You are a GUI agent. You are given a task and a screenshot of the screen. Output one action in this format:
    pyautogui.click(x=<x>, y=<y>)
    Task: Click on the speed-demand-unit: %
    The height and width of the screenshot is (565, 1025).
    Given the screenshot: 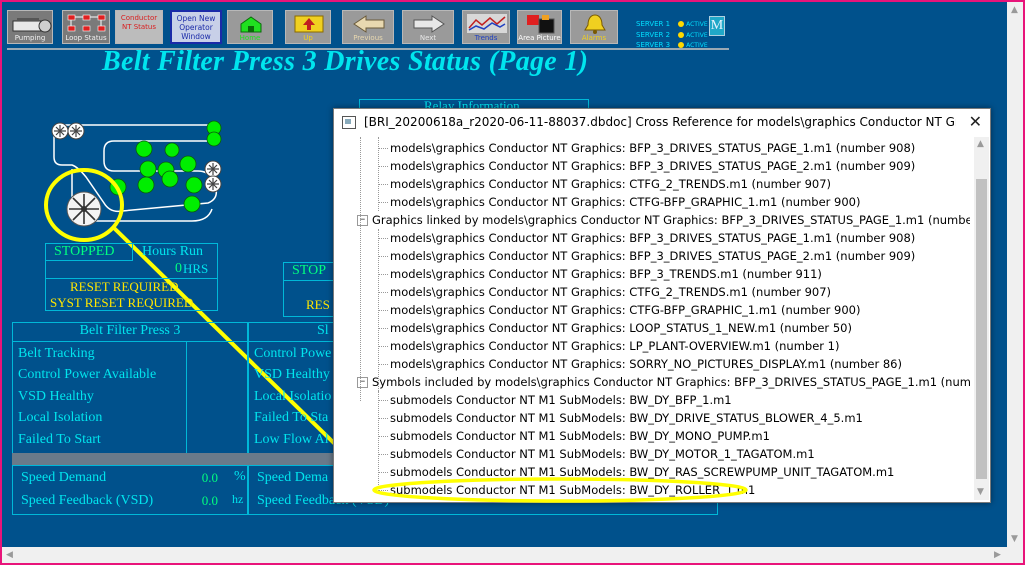 What is the action you would take?
    pyautogui.click(x=240, y=476)
    